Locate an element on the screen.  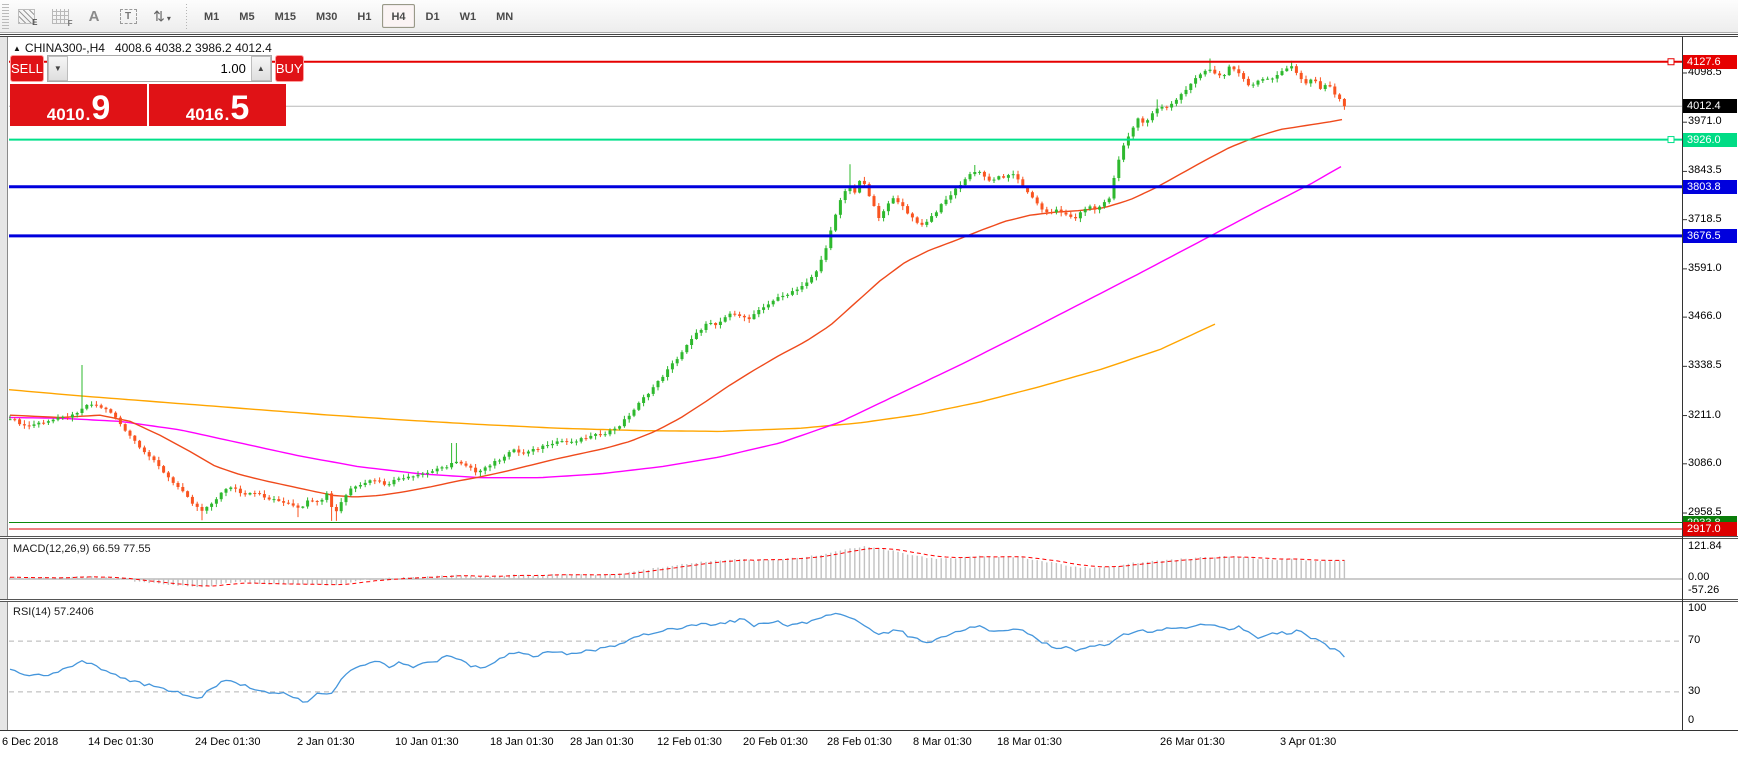
sell-button: SELL is located at coordinates (27, 68).